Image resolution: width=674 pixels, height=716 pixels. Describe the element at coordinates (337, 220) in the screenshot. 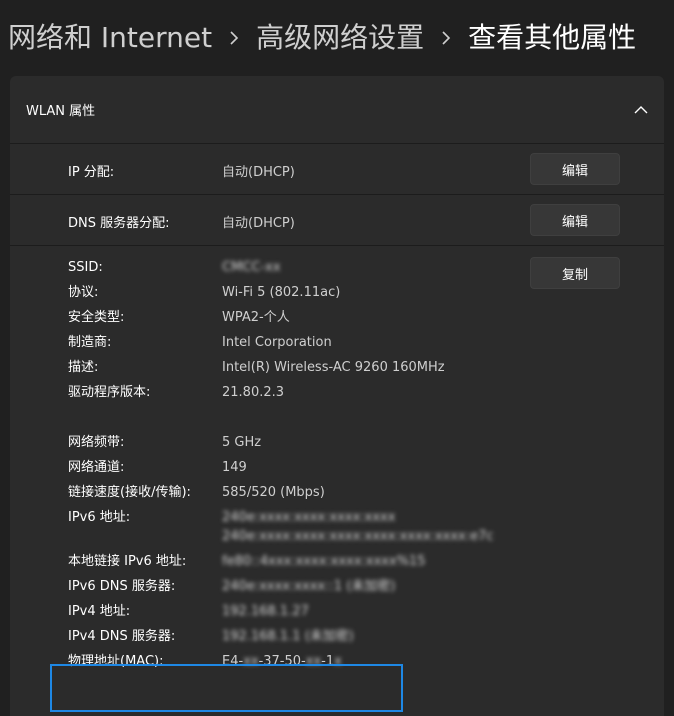

I see `dns-assignment-row: DNS 服务器分配: 自动(DHCP) 编辑` at that location.